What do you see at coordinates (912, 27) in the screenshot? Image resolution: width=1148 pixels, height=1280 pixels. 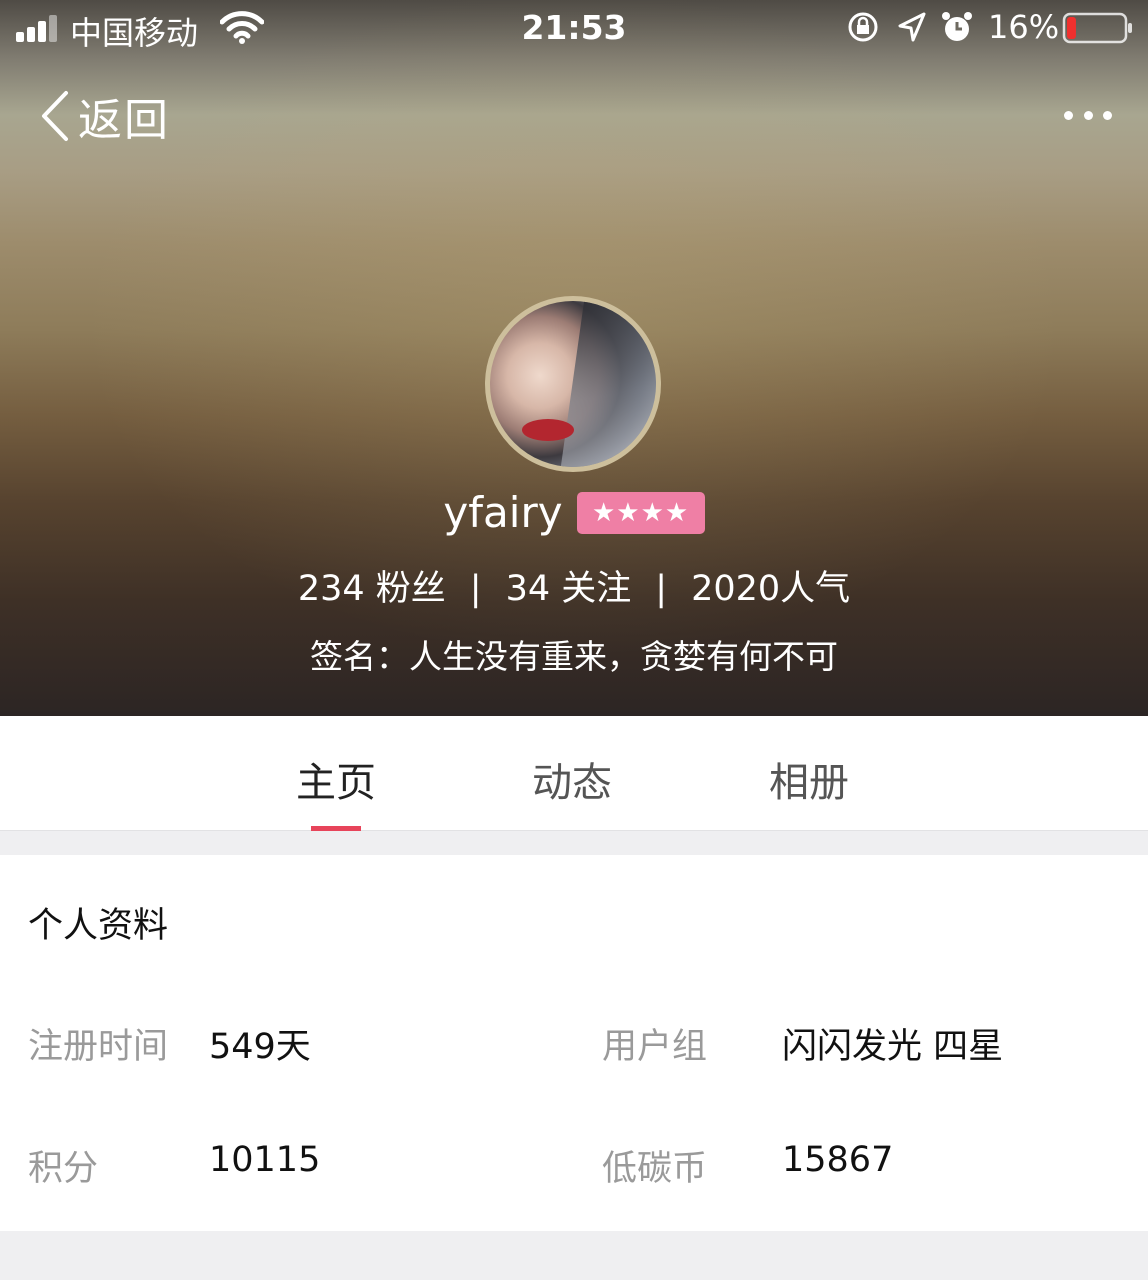 I see `location-icon` at bounding box center [912, 27].